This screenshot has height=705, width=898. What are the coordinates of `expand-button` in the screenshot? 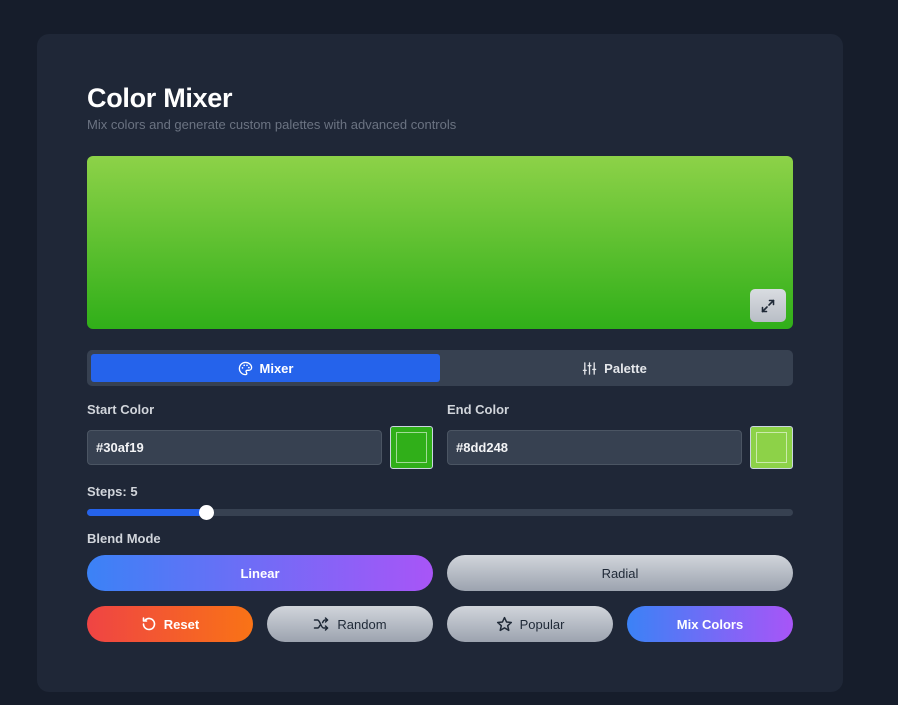 It's located at (768, 305).